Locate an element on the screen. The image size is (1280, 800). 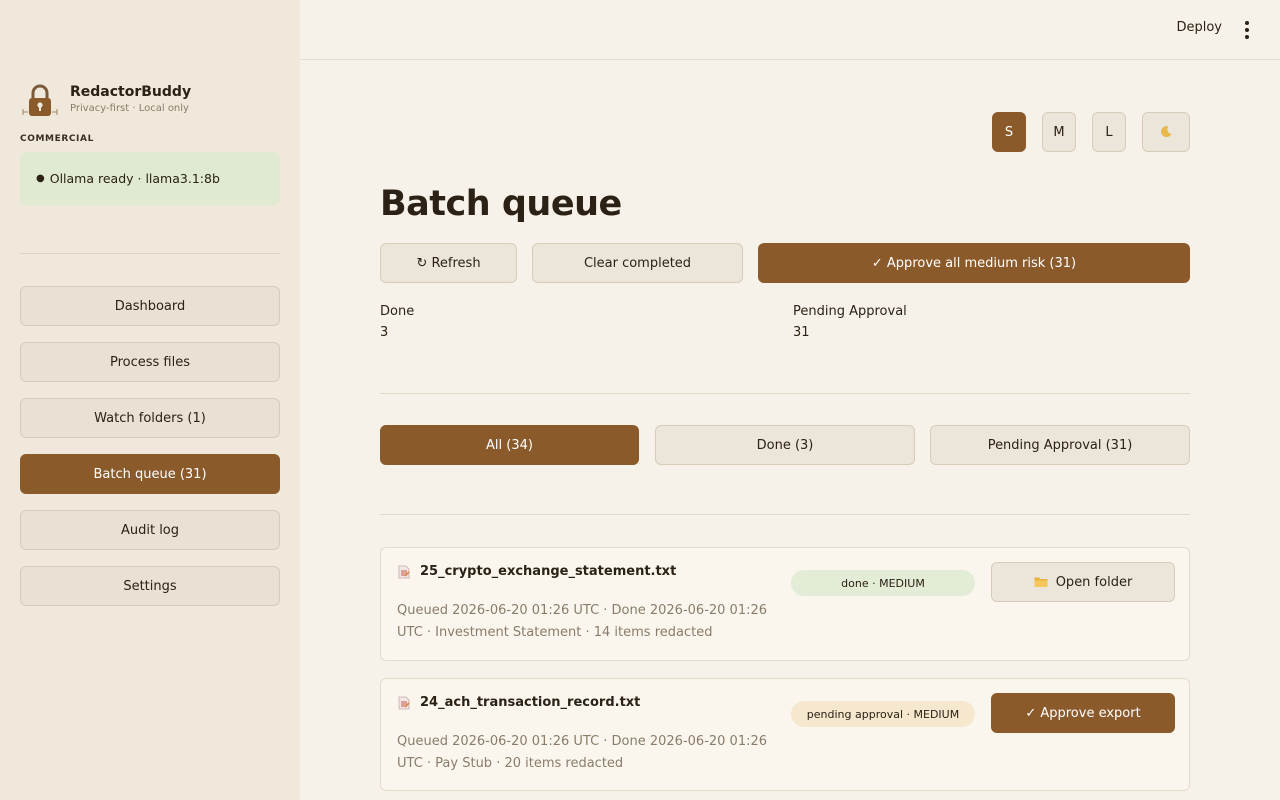
sidebar-divider is located at coordinates (150, 253).